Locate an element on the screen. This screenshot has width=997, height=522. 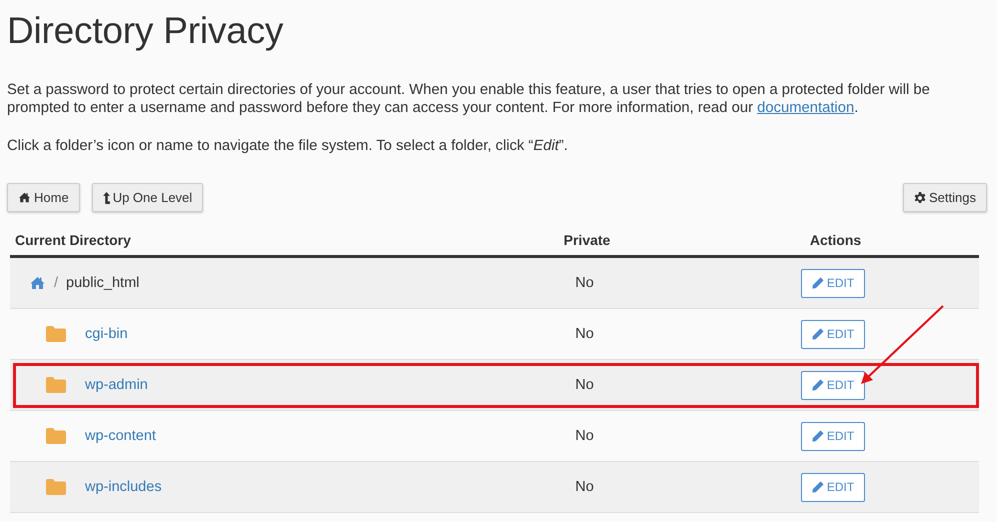
column-header: Actions is located at coordinates (835, 240).